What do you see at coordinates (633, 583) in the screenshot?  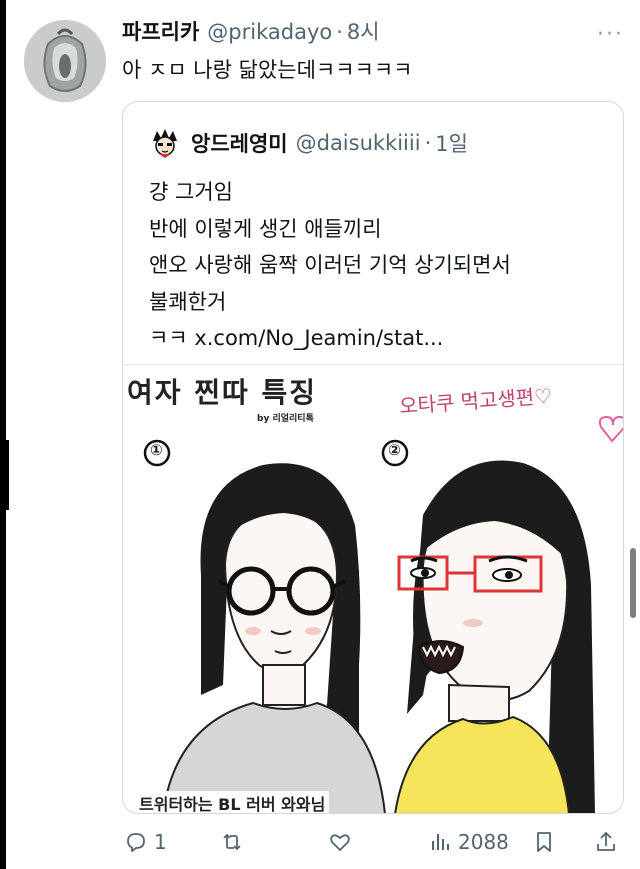 I see `scrollbar` at bounding box center [633, 583].